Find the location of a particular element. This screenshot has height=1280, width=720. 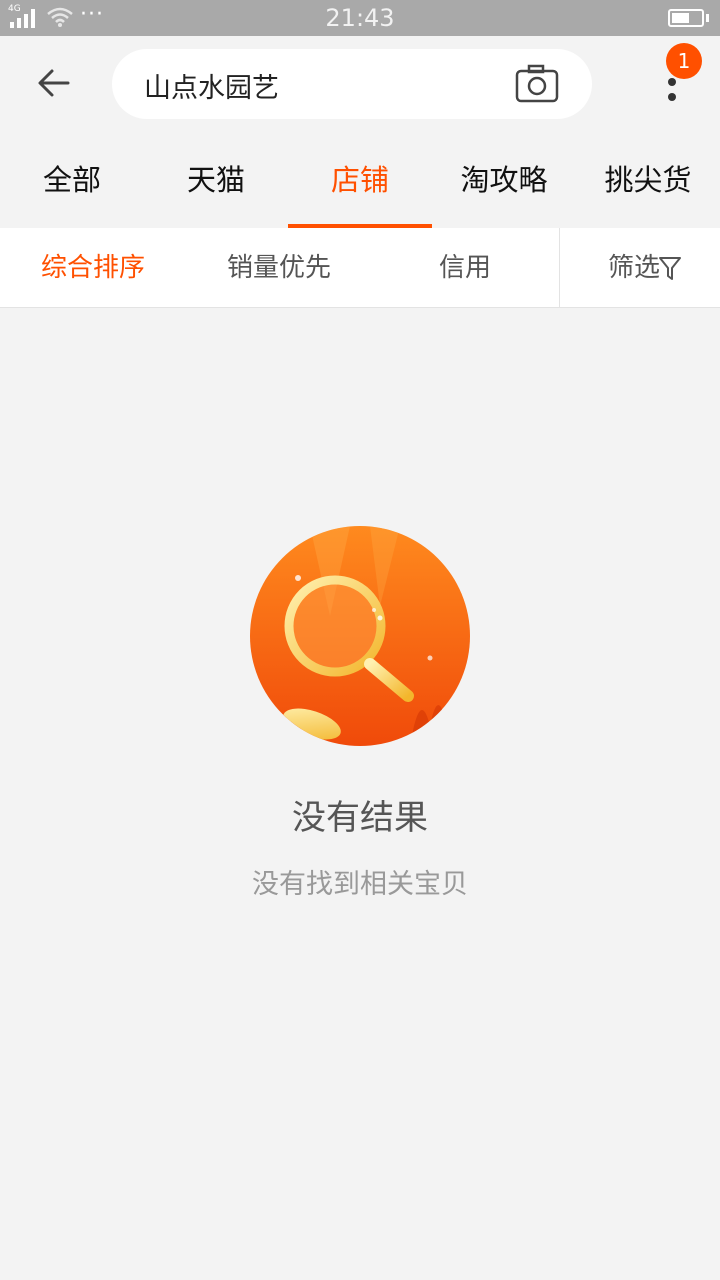

status-time: 21:43 is located at coordinates (360, 18).